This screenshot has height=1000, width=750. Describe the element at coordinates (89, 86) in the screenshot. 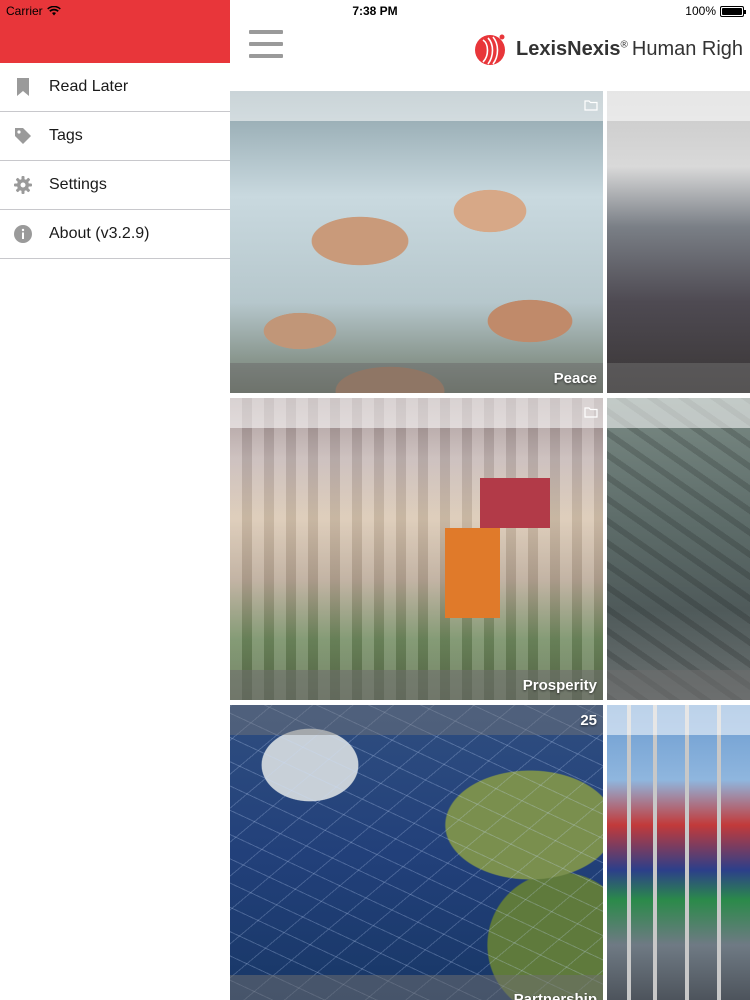

I see `sidebar-item-label: Read Later` at that location.